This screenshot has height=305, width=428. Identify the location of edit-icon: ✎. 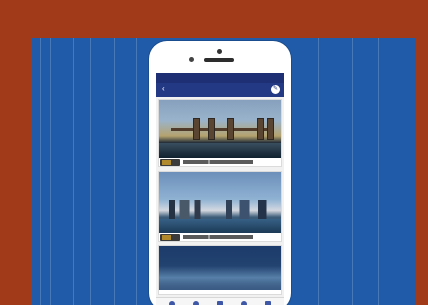
(275, 89).